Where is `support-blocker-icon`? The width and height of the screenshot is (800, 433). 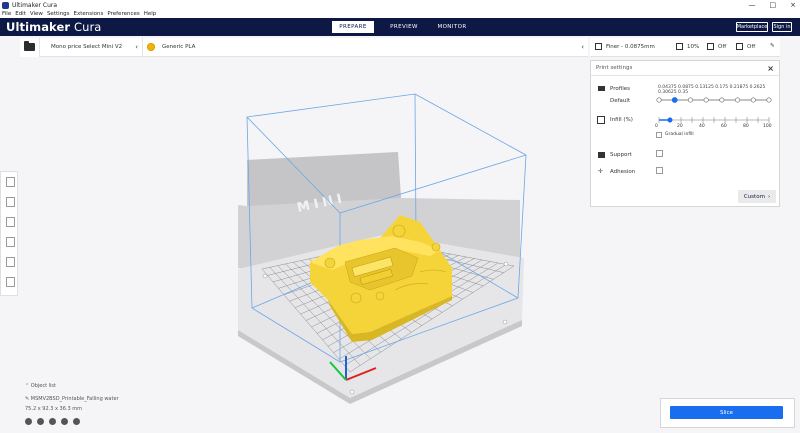 support-blocker-icon is located at coordinates (10, 282).